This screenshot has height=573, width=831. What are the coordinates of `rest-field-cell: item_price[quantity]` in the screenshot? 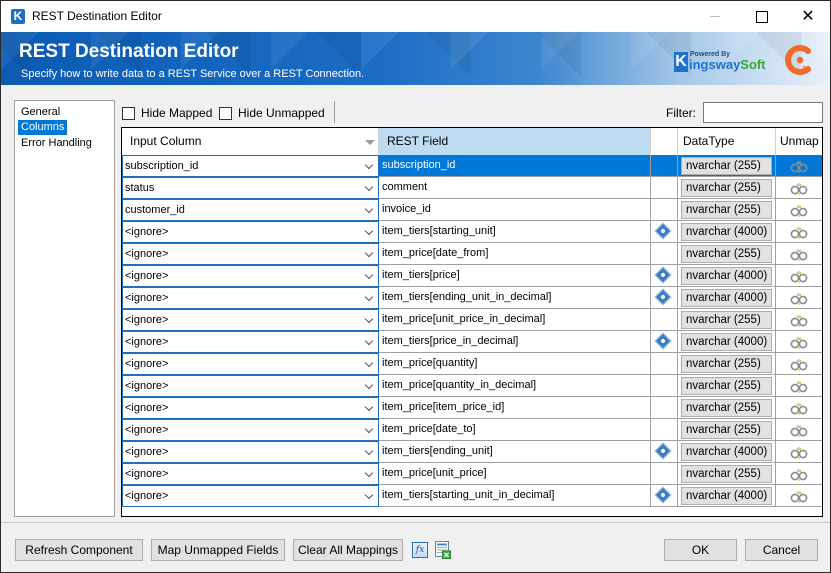 It's located at (515, 364).